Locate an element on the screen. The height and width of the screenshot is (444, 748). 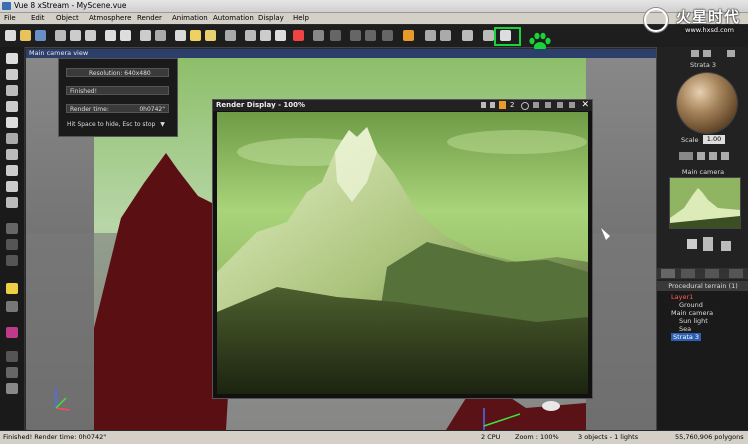
save-icon is located at coordinates (40, 35).